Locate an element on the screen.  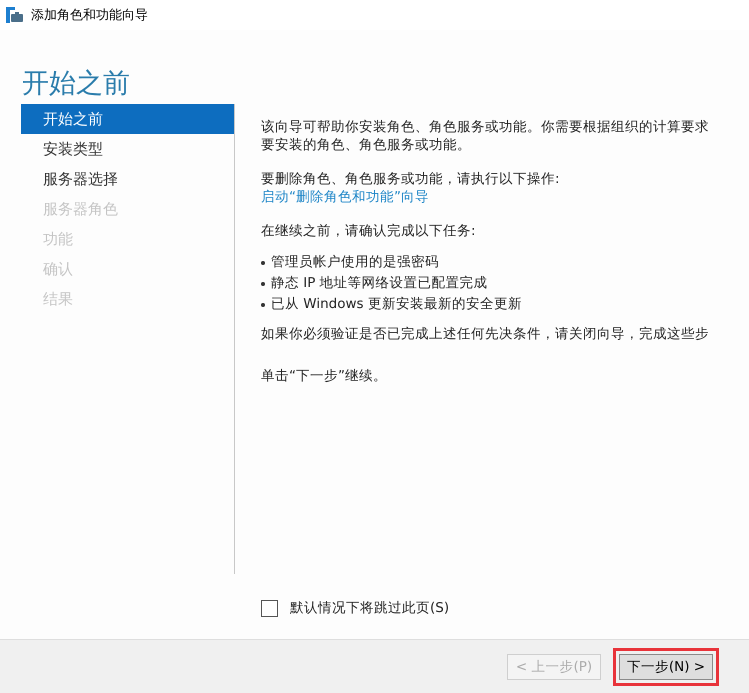
sidebar-item: 开始之前 is located at coordinates (127, 119).